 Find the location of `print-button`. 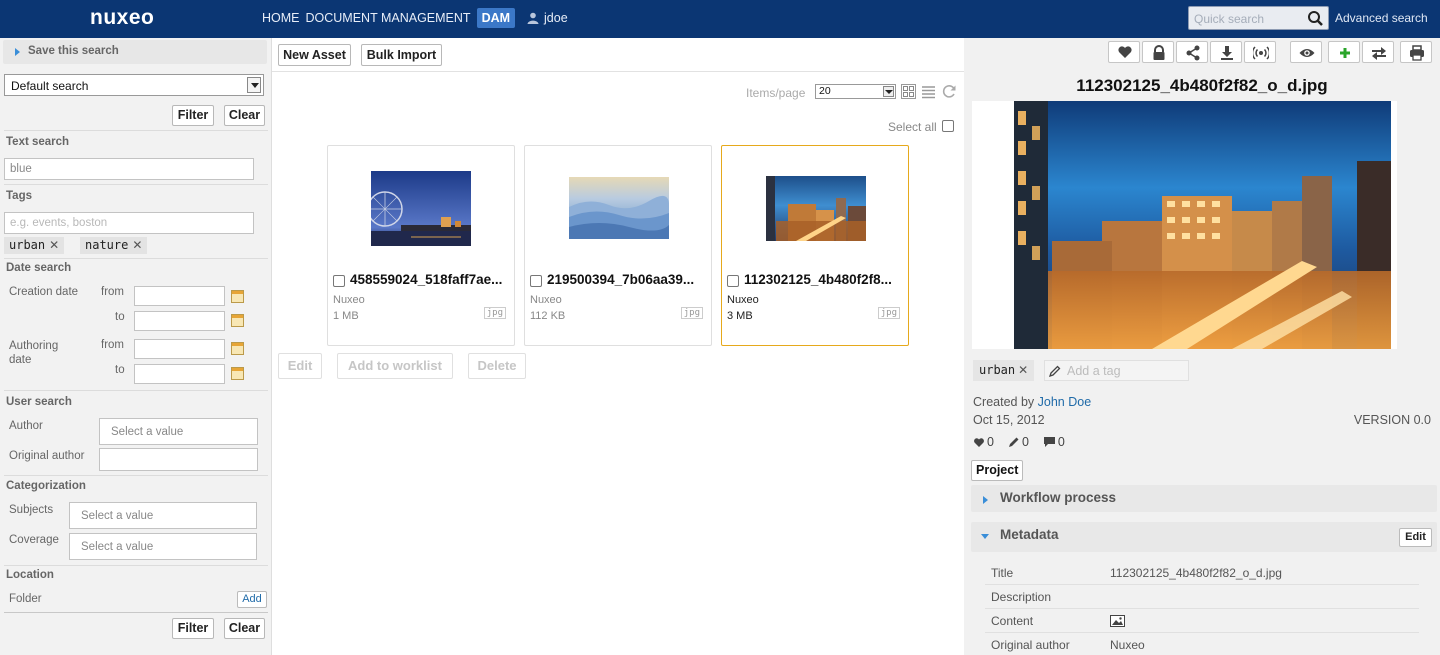

print-button is located at coordinates (1416, 52).